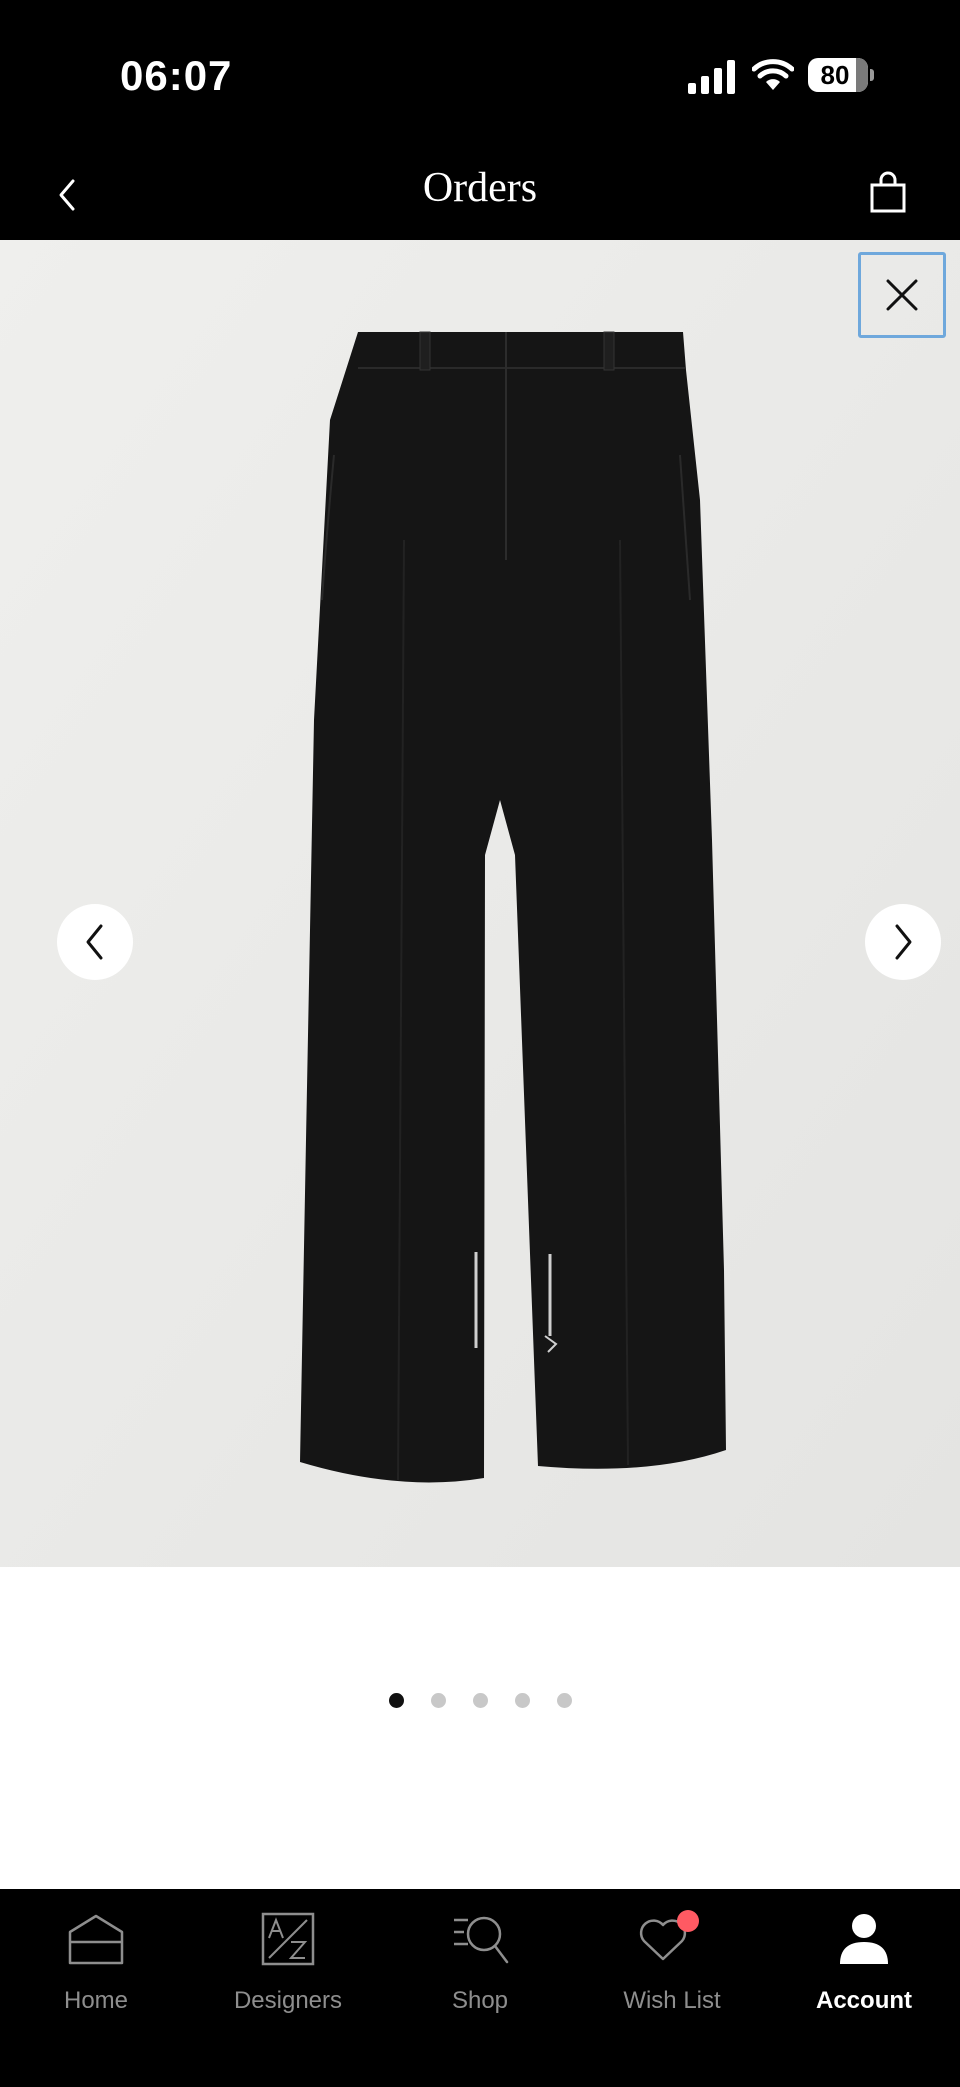 This screenshot has width=960, height=2087. I want to click on tab-home: Home, so click(96, 1988).